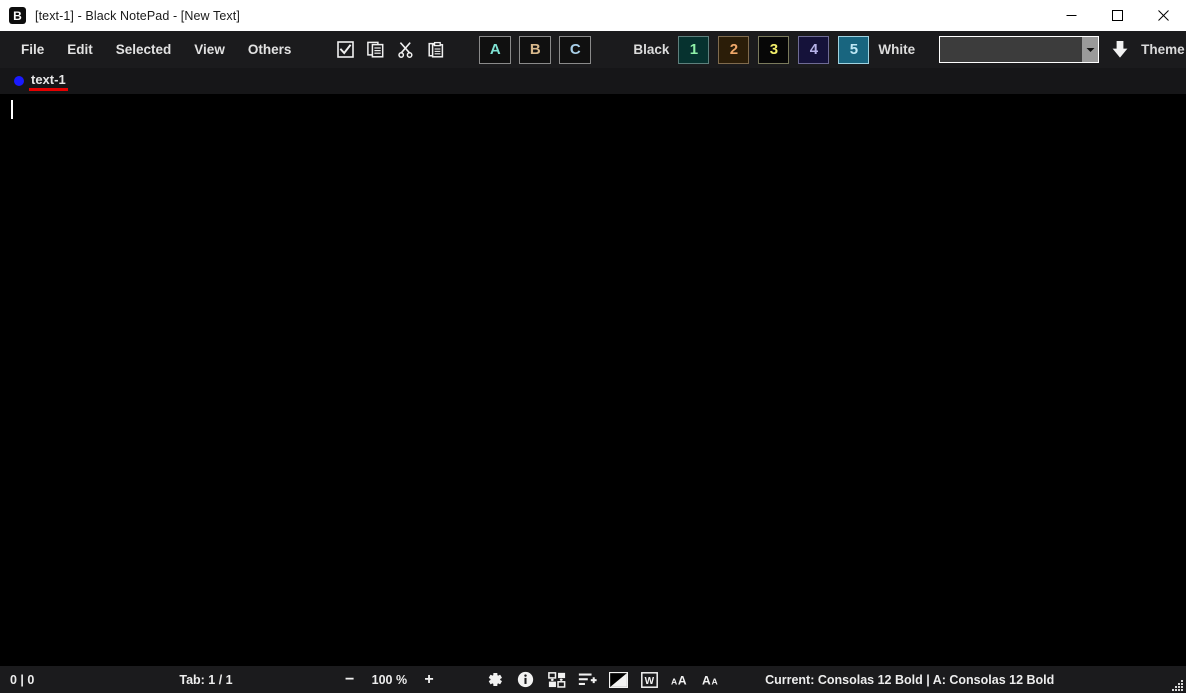 Image resolution: width=1186 pixels, height=693 pixels. What do you see at coordinates (897, 49) in the screenshot?
I see `palette-white-label: White` at bounding box center [897, 49].